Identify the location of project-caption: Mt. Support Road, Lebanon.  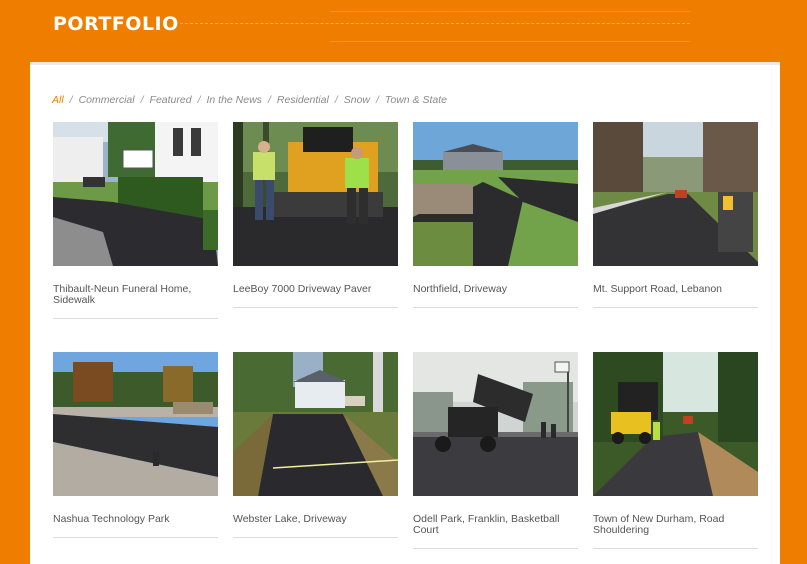
(675, 296).